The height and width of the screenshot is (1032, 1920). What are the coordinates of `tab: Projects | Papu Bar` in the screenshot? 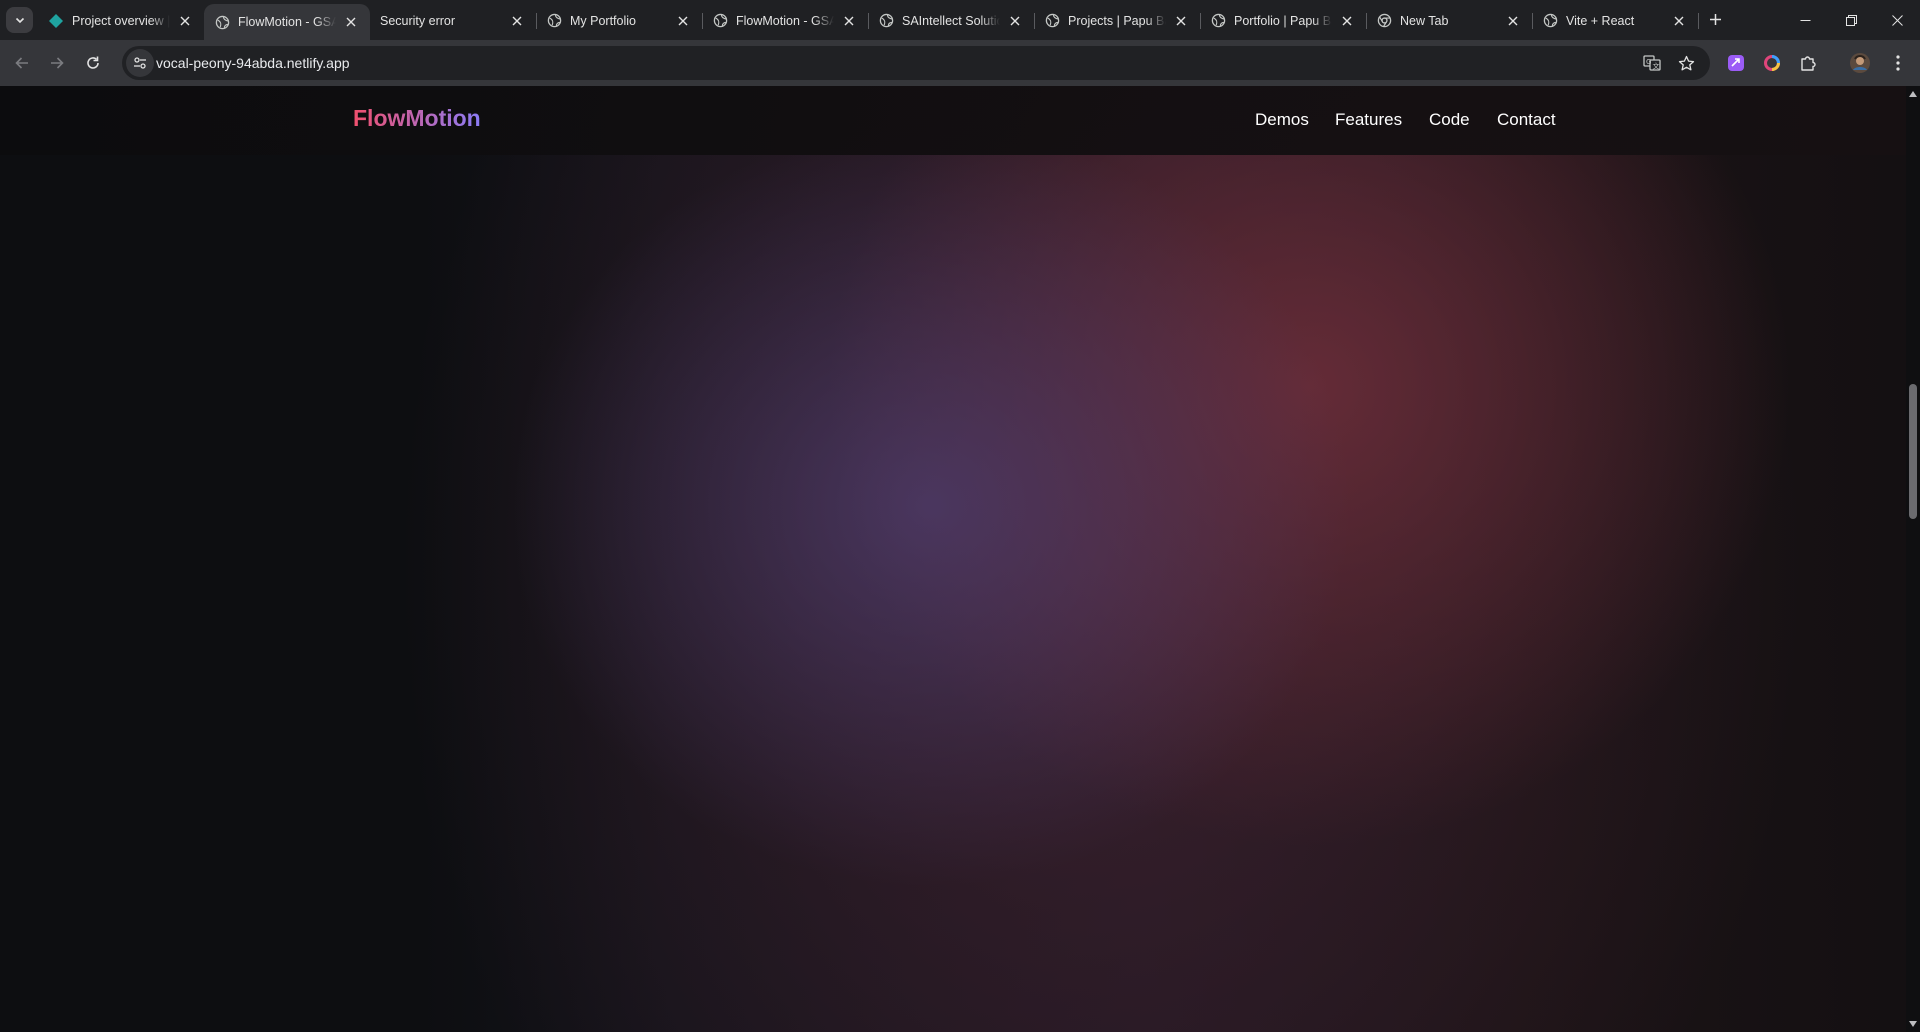 It's located at (1117, 20).